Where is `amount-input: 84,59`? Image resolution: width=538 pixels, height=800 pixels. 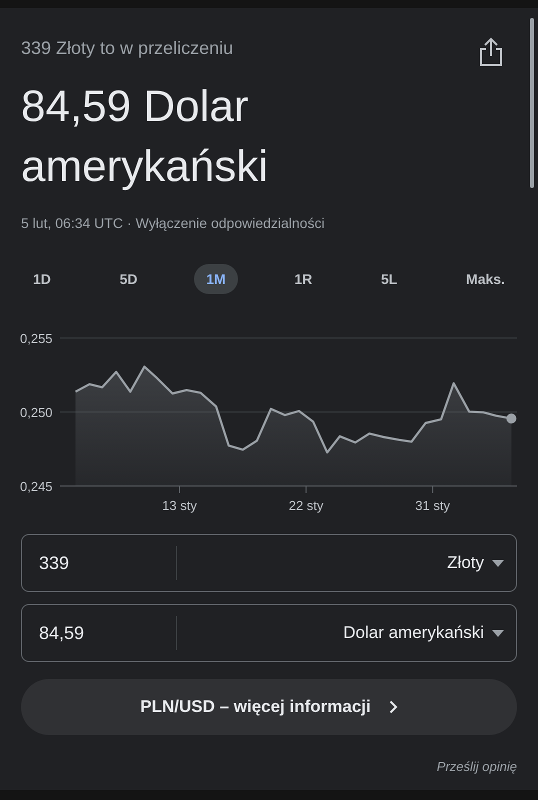 amount-input: 84,59 is located at coordinates (99, 633).